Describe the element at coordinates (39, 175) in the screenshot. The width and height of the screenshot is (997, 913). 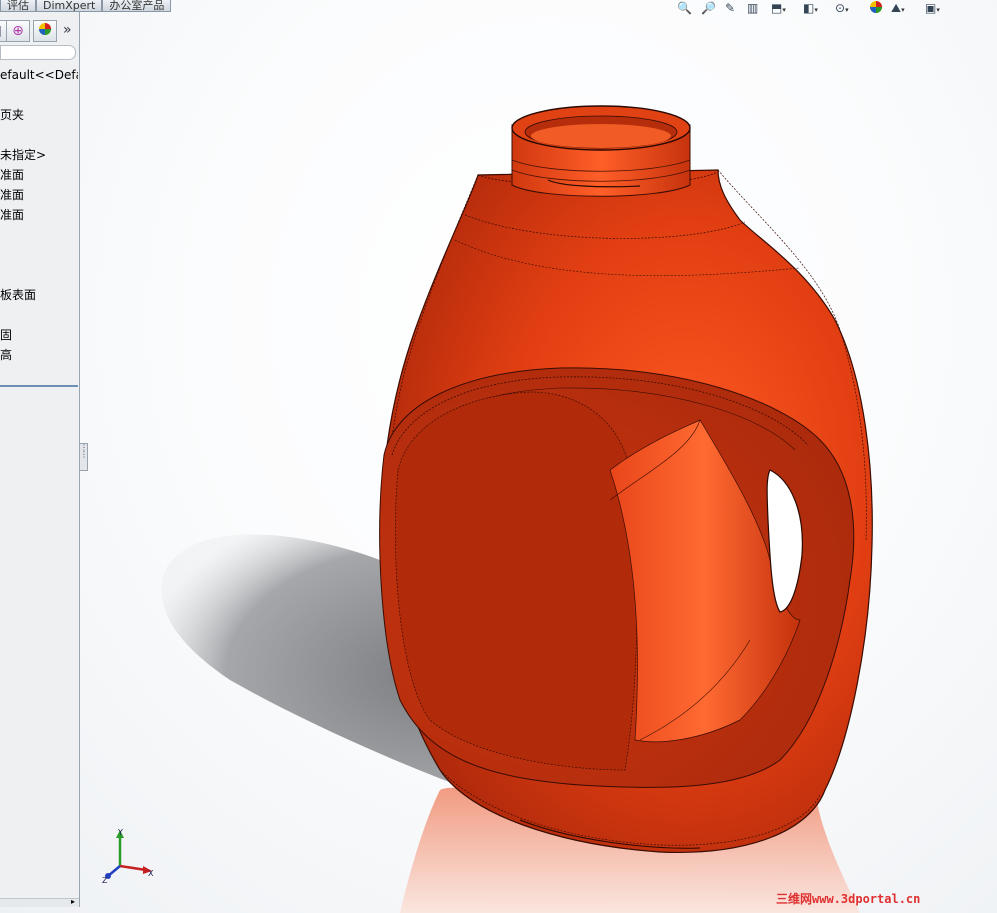
I see `tree-item-plane-1: 准面` at that location.